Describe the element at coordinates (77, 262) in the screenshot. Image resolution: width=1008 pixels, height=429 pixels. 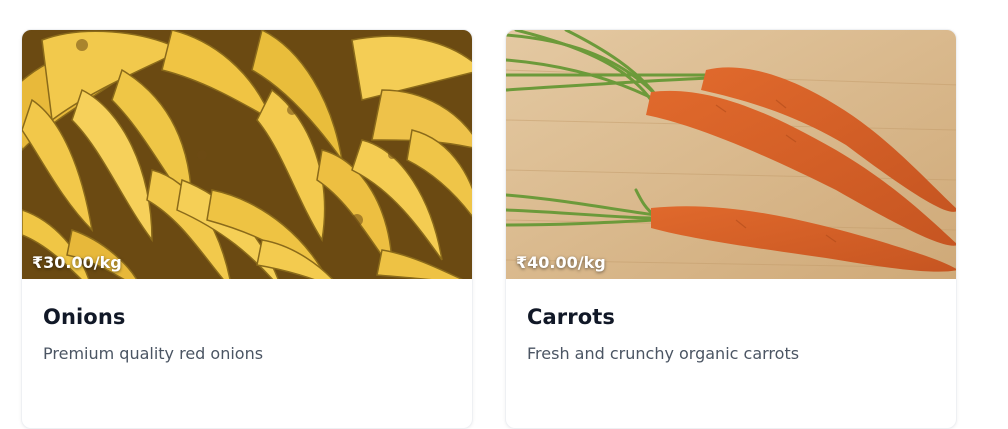
I see `price-label: ₹30.00/kg` at that location.